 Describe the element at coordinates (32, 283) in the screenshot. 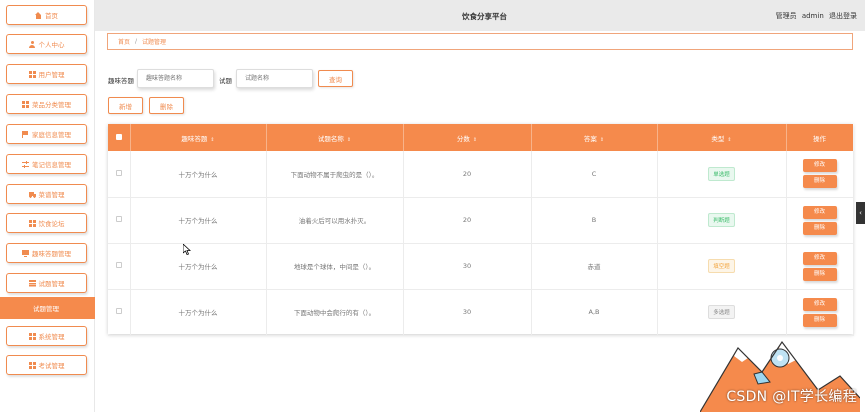

I see `database-icon` at that location.